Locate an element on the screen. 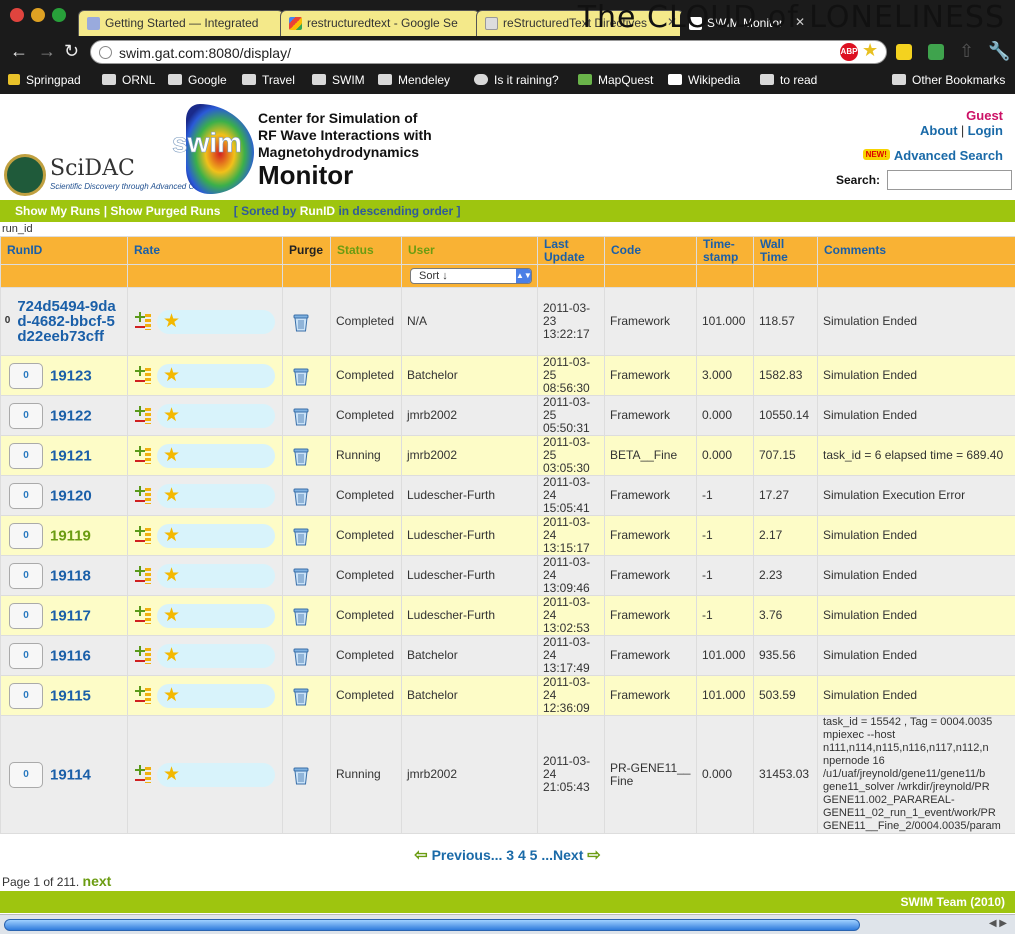 Image resolution: width=1015 pixels, height=934 pixels. page-link: 4 is located at coordinates (522, 855).